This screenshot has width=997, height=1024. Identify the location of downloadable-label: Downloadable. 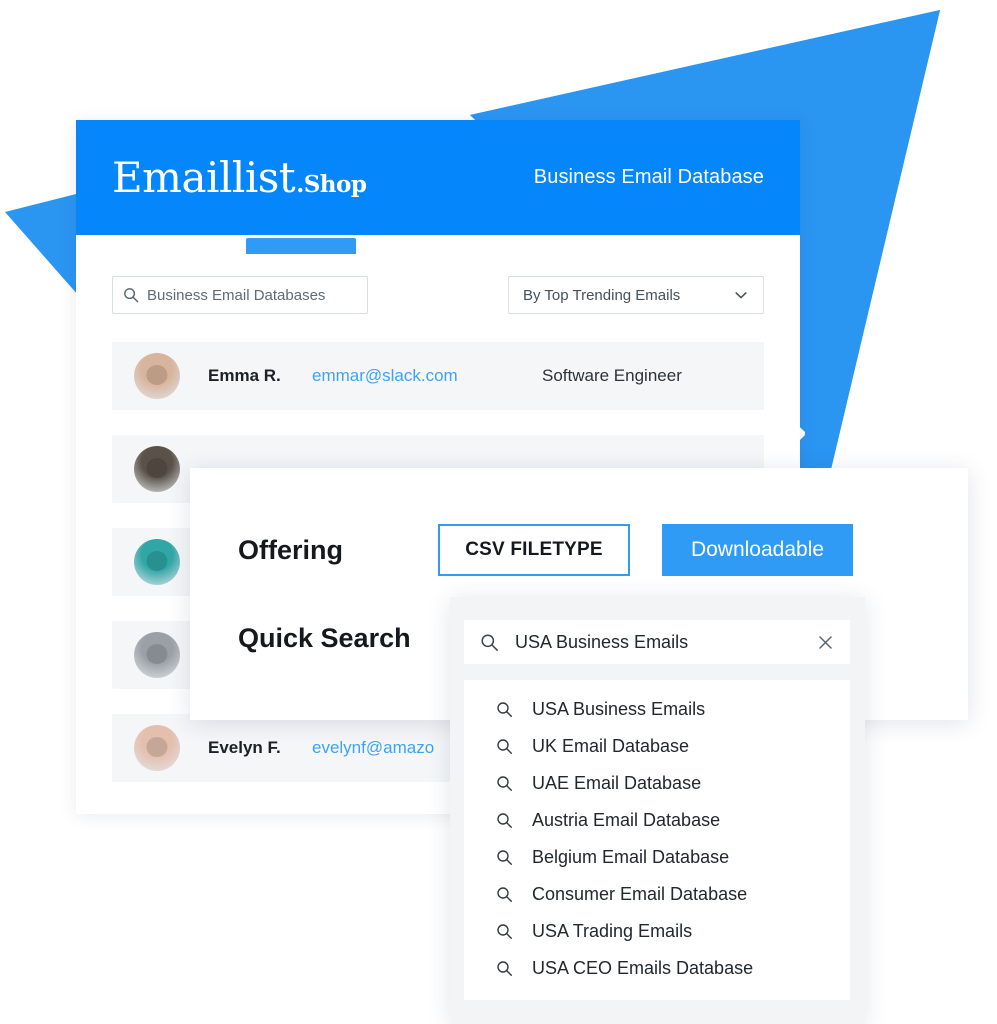
(757, 549).